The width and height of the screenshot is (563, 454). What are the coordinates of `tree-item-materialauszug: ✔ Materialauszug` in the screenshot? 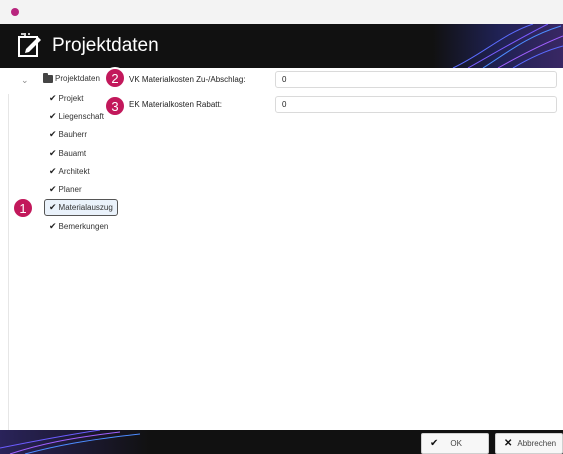 It's located at (81, 207).